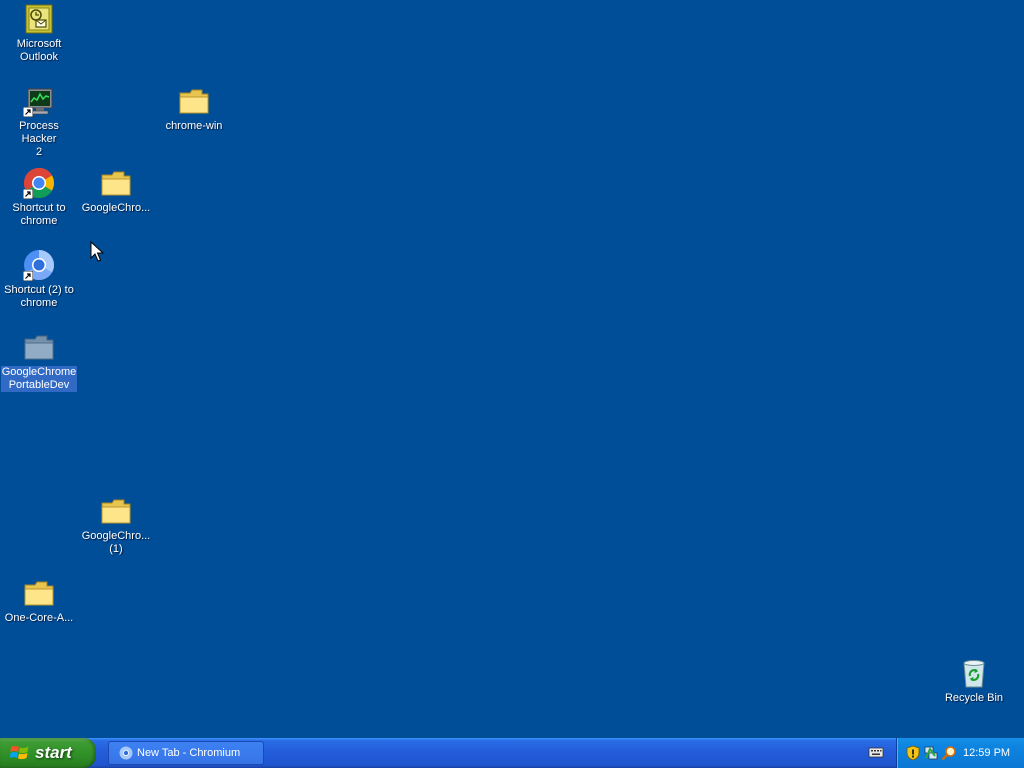 The width and height of the screenshot is (1024, 768). I want to click on desktop-icon-label: Process Hacker 2, so click(39, 139).